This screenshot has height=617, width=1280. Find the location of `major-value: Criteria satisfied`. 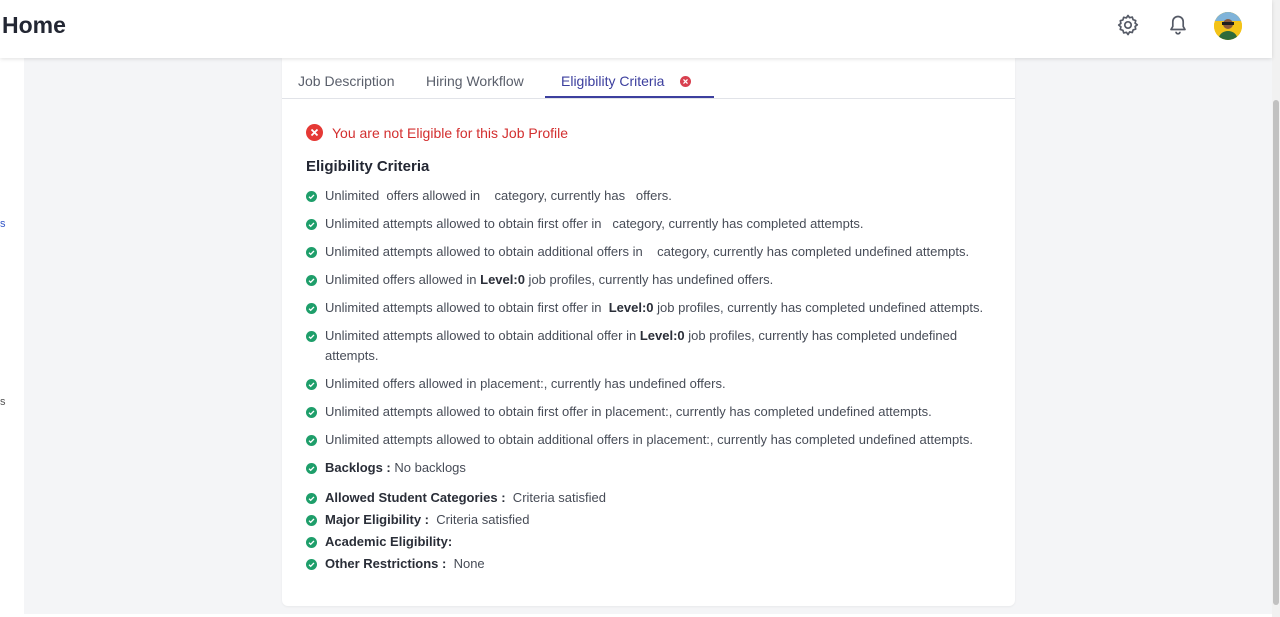

major-value: Criteria satisfied is located at coordinates (479, 519).